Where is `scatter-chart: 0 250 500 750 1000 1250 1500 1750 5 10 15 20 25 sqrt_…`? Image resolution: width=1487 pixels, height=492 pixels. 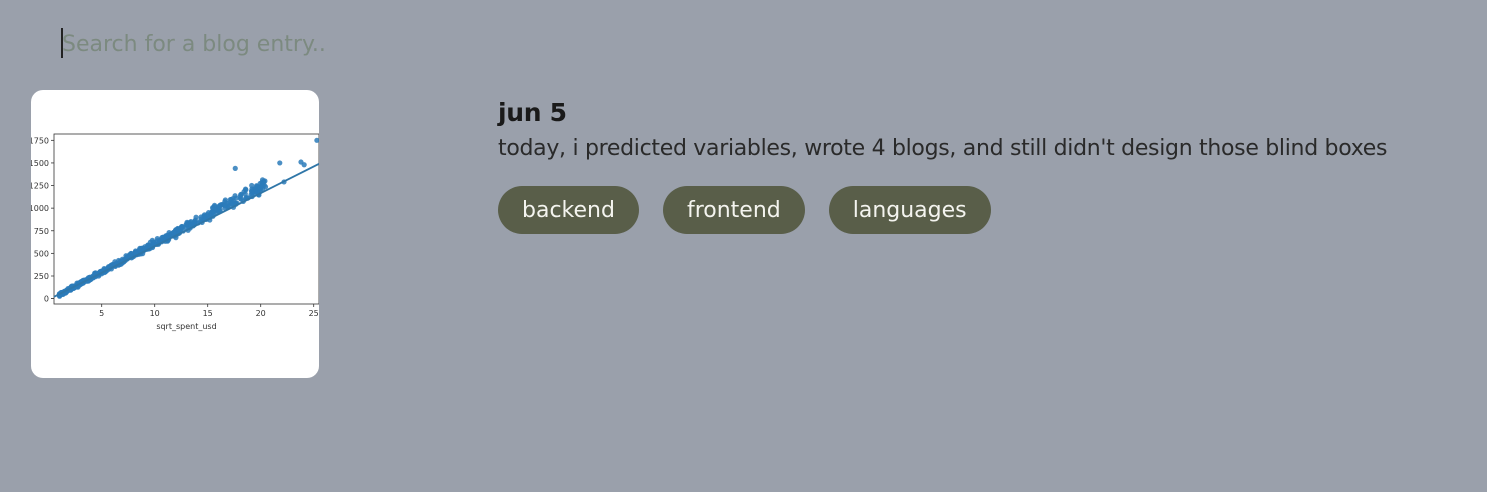 scatter-chart: 0 250 500 750 1000 1250 1500 1750 5 10 15 20 25 sqrt_… is located at coordinates (175, 232).